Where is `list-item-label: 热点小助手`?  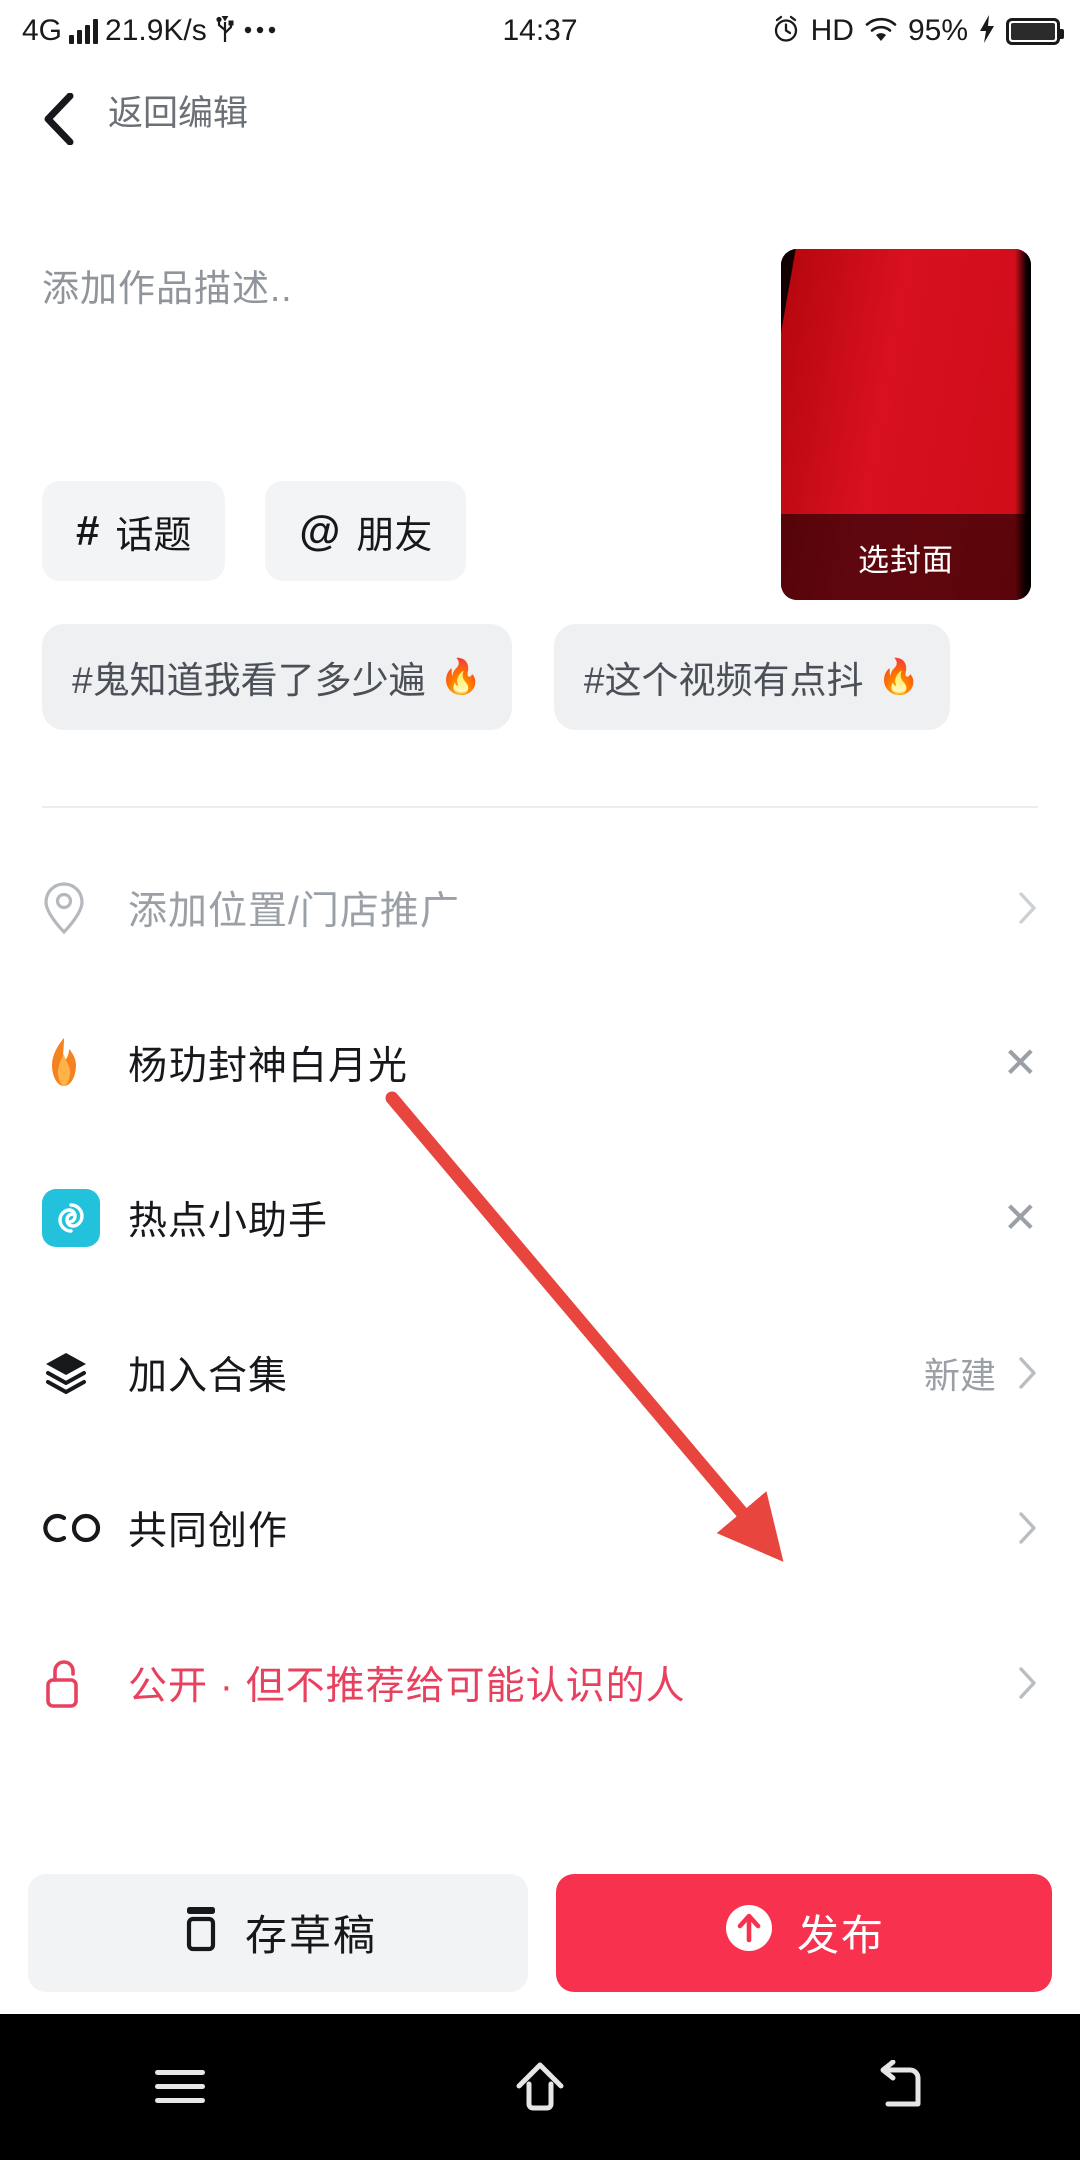
list-item-label: 热点小助手 is located at coordinates (228, 1221).